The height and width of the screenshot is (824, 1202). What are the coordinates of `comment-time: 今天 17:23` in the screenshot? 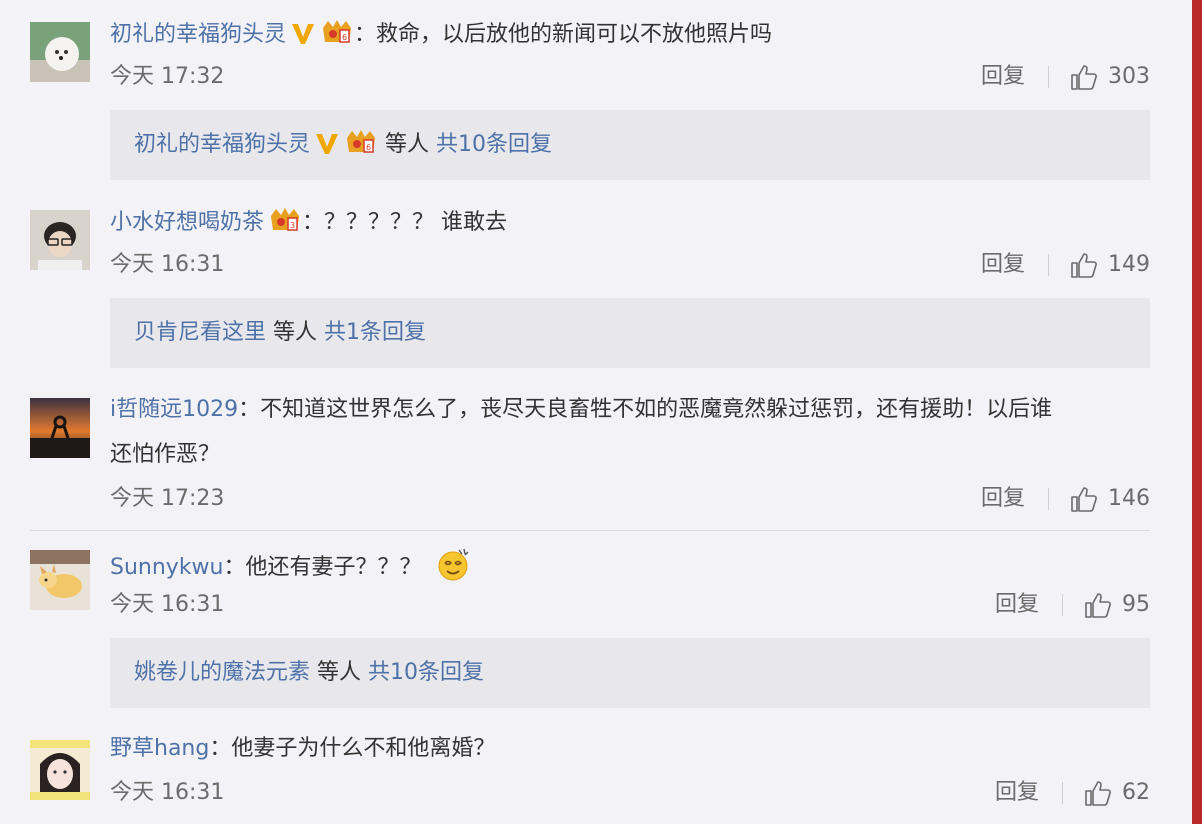 It's located at (167, 498).